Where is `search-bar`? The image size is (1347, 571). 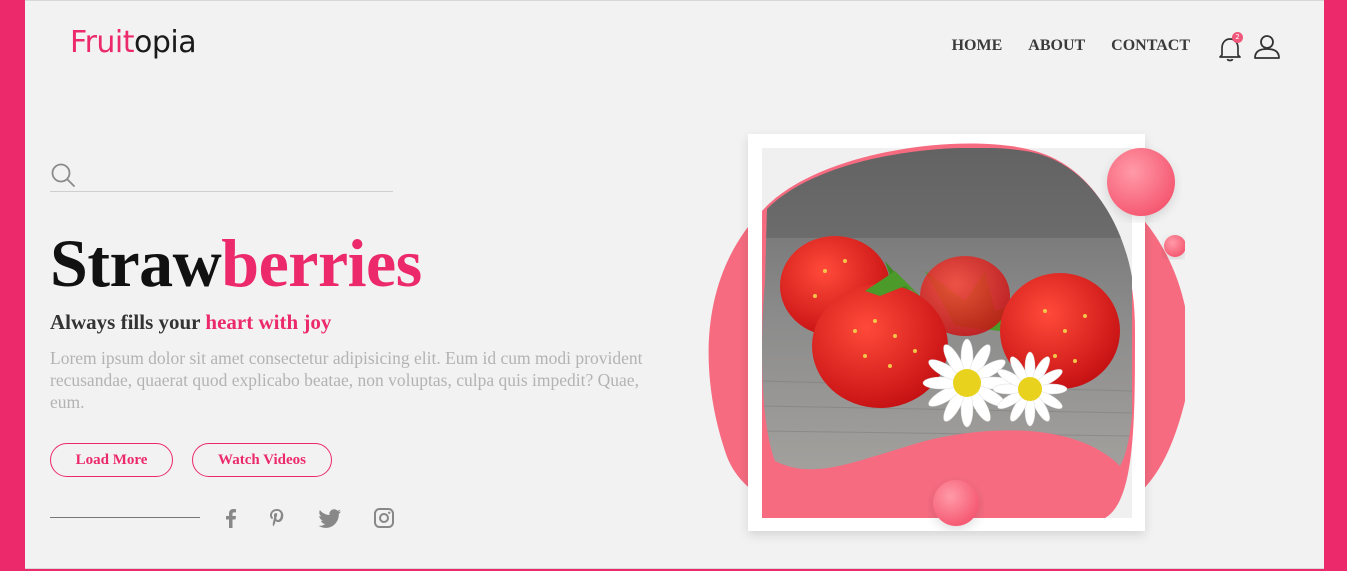 search-bar is located at coordinates (221, 175).